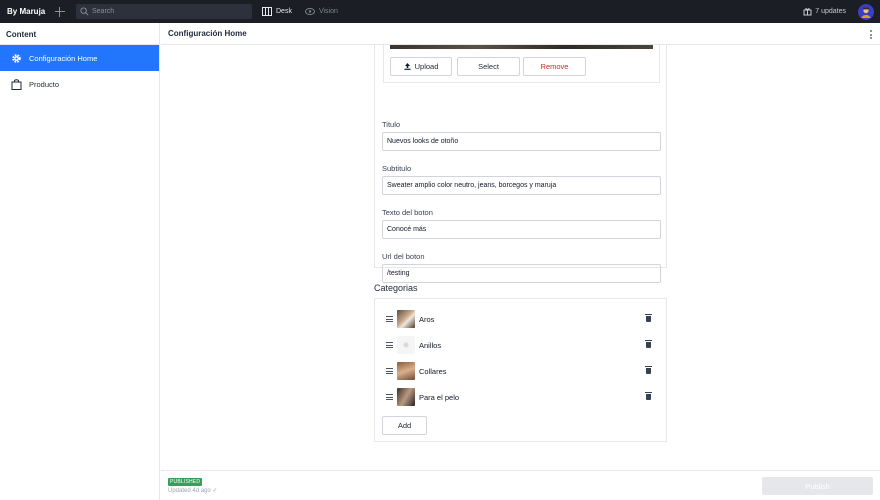 The width and height of the screenshot is (880, 500). I want to click on sidebar-item-producto: Producto, so click(79, 84).